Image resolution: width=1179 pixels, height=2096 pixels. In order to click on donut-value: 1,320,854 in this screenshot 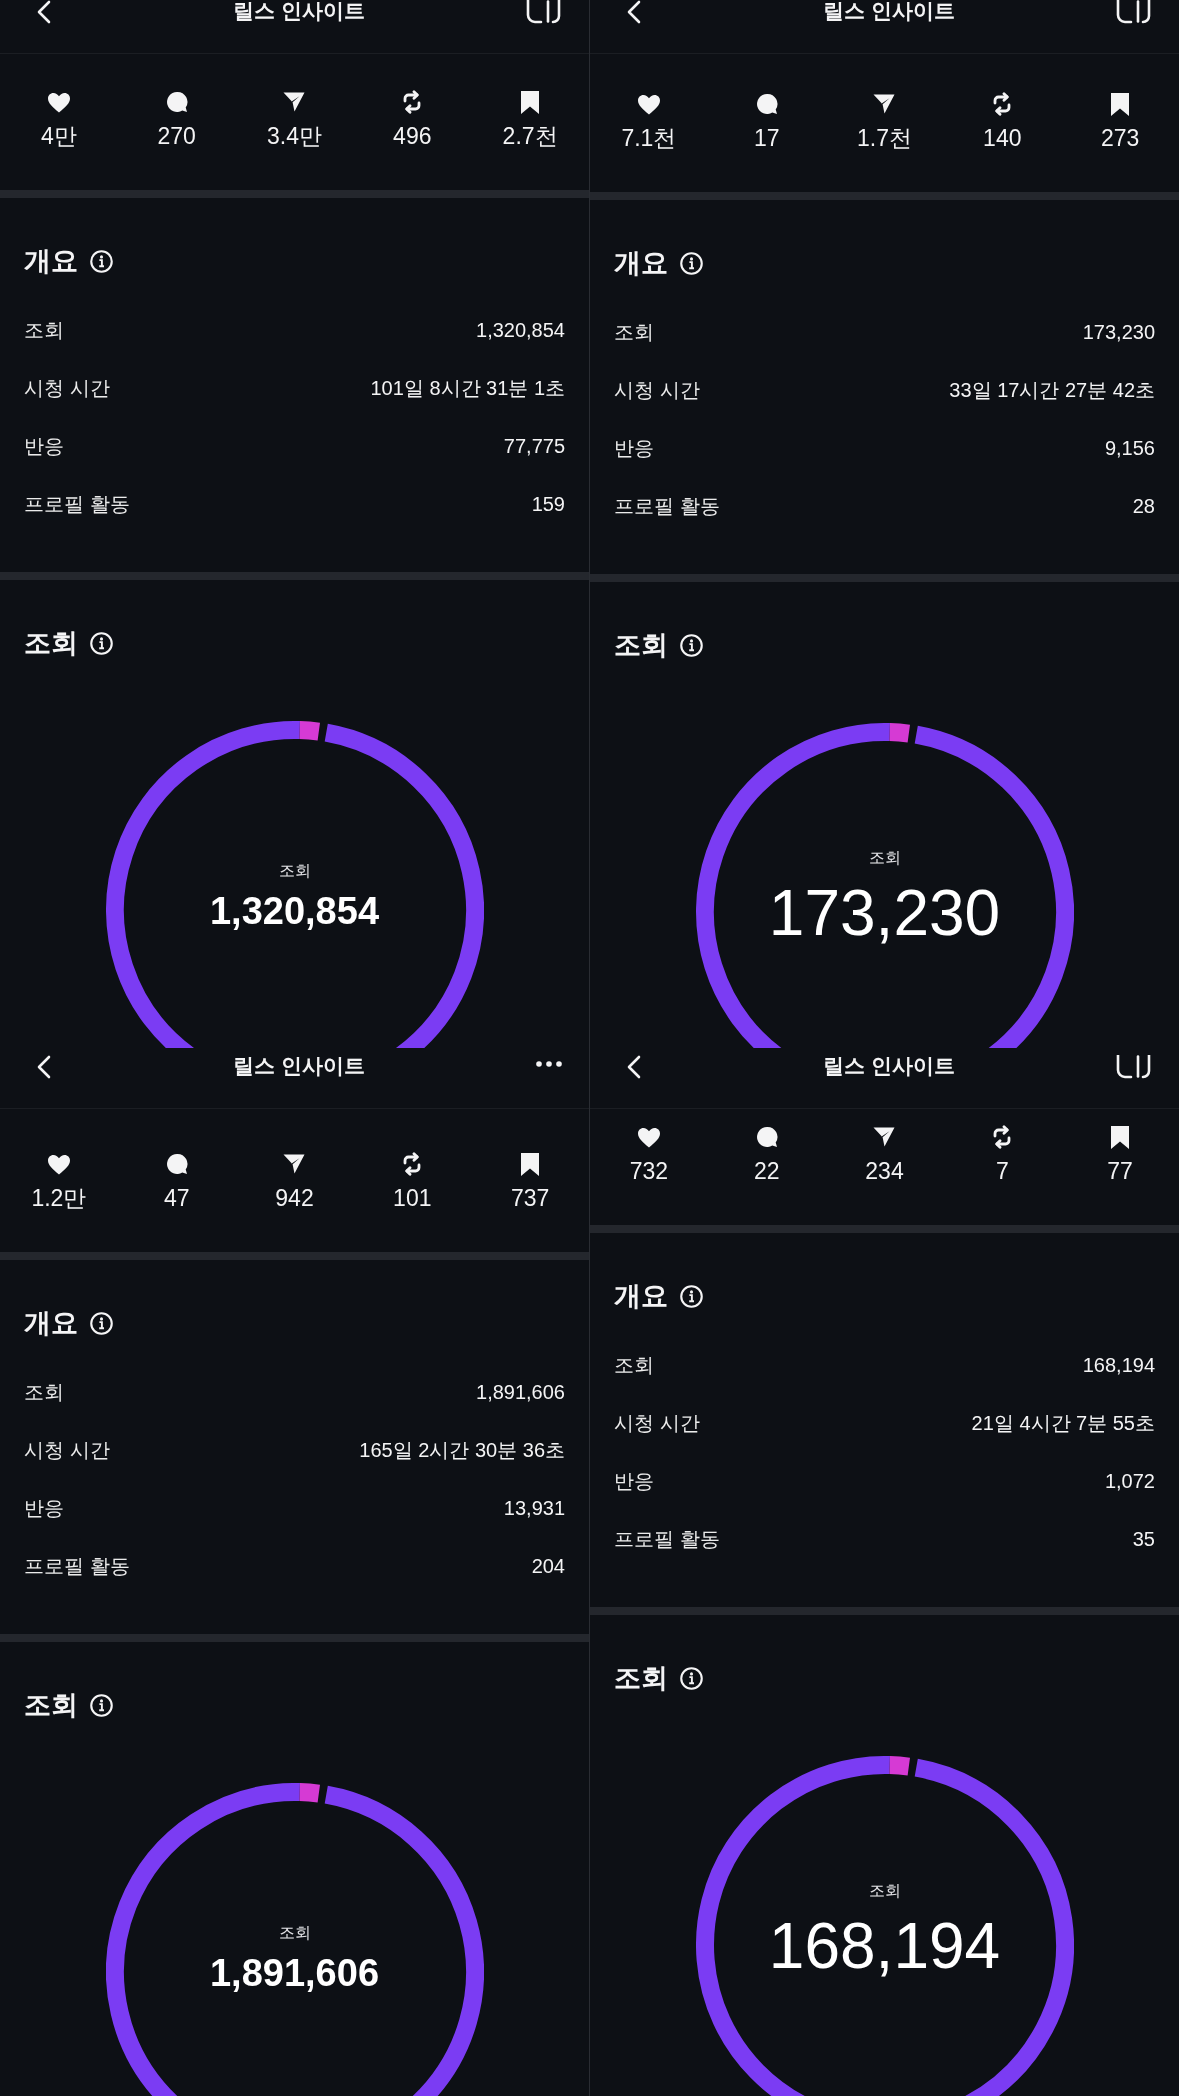, I will do `click(294, 911)`.